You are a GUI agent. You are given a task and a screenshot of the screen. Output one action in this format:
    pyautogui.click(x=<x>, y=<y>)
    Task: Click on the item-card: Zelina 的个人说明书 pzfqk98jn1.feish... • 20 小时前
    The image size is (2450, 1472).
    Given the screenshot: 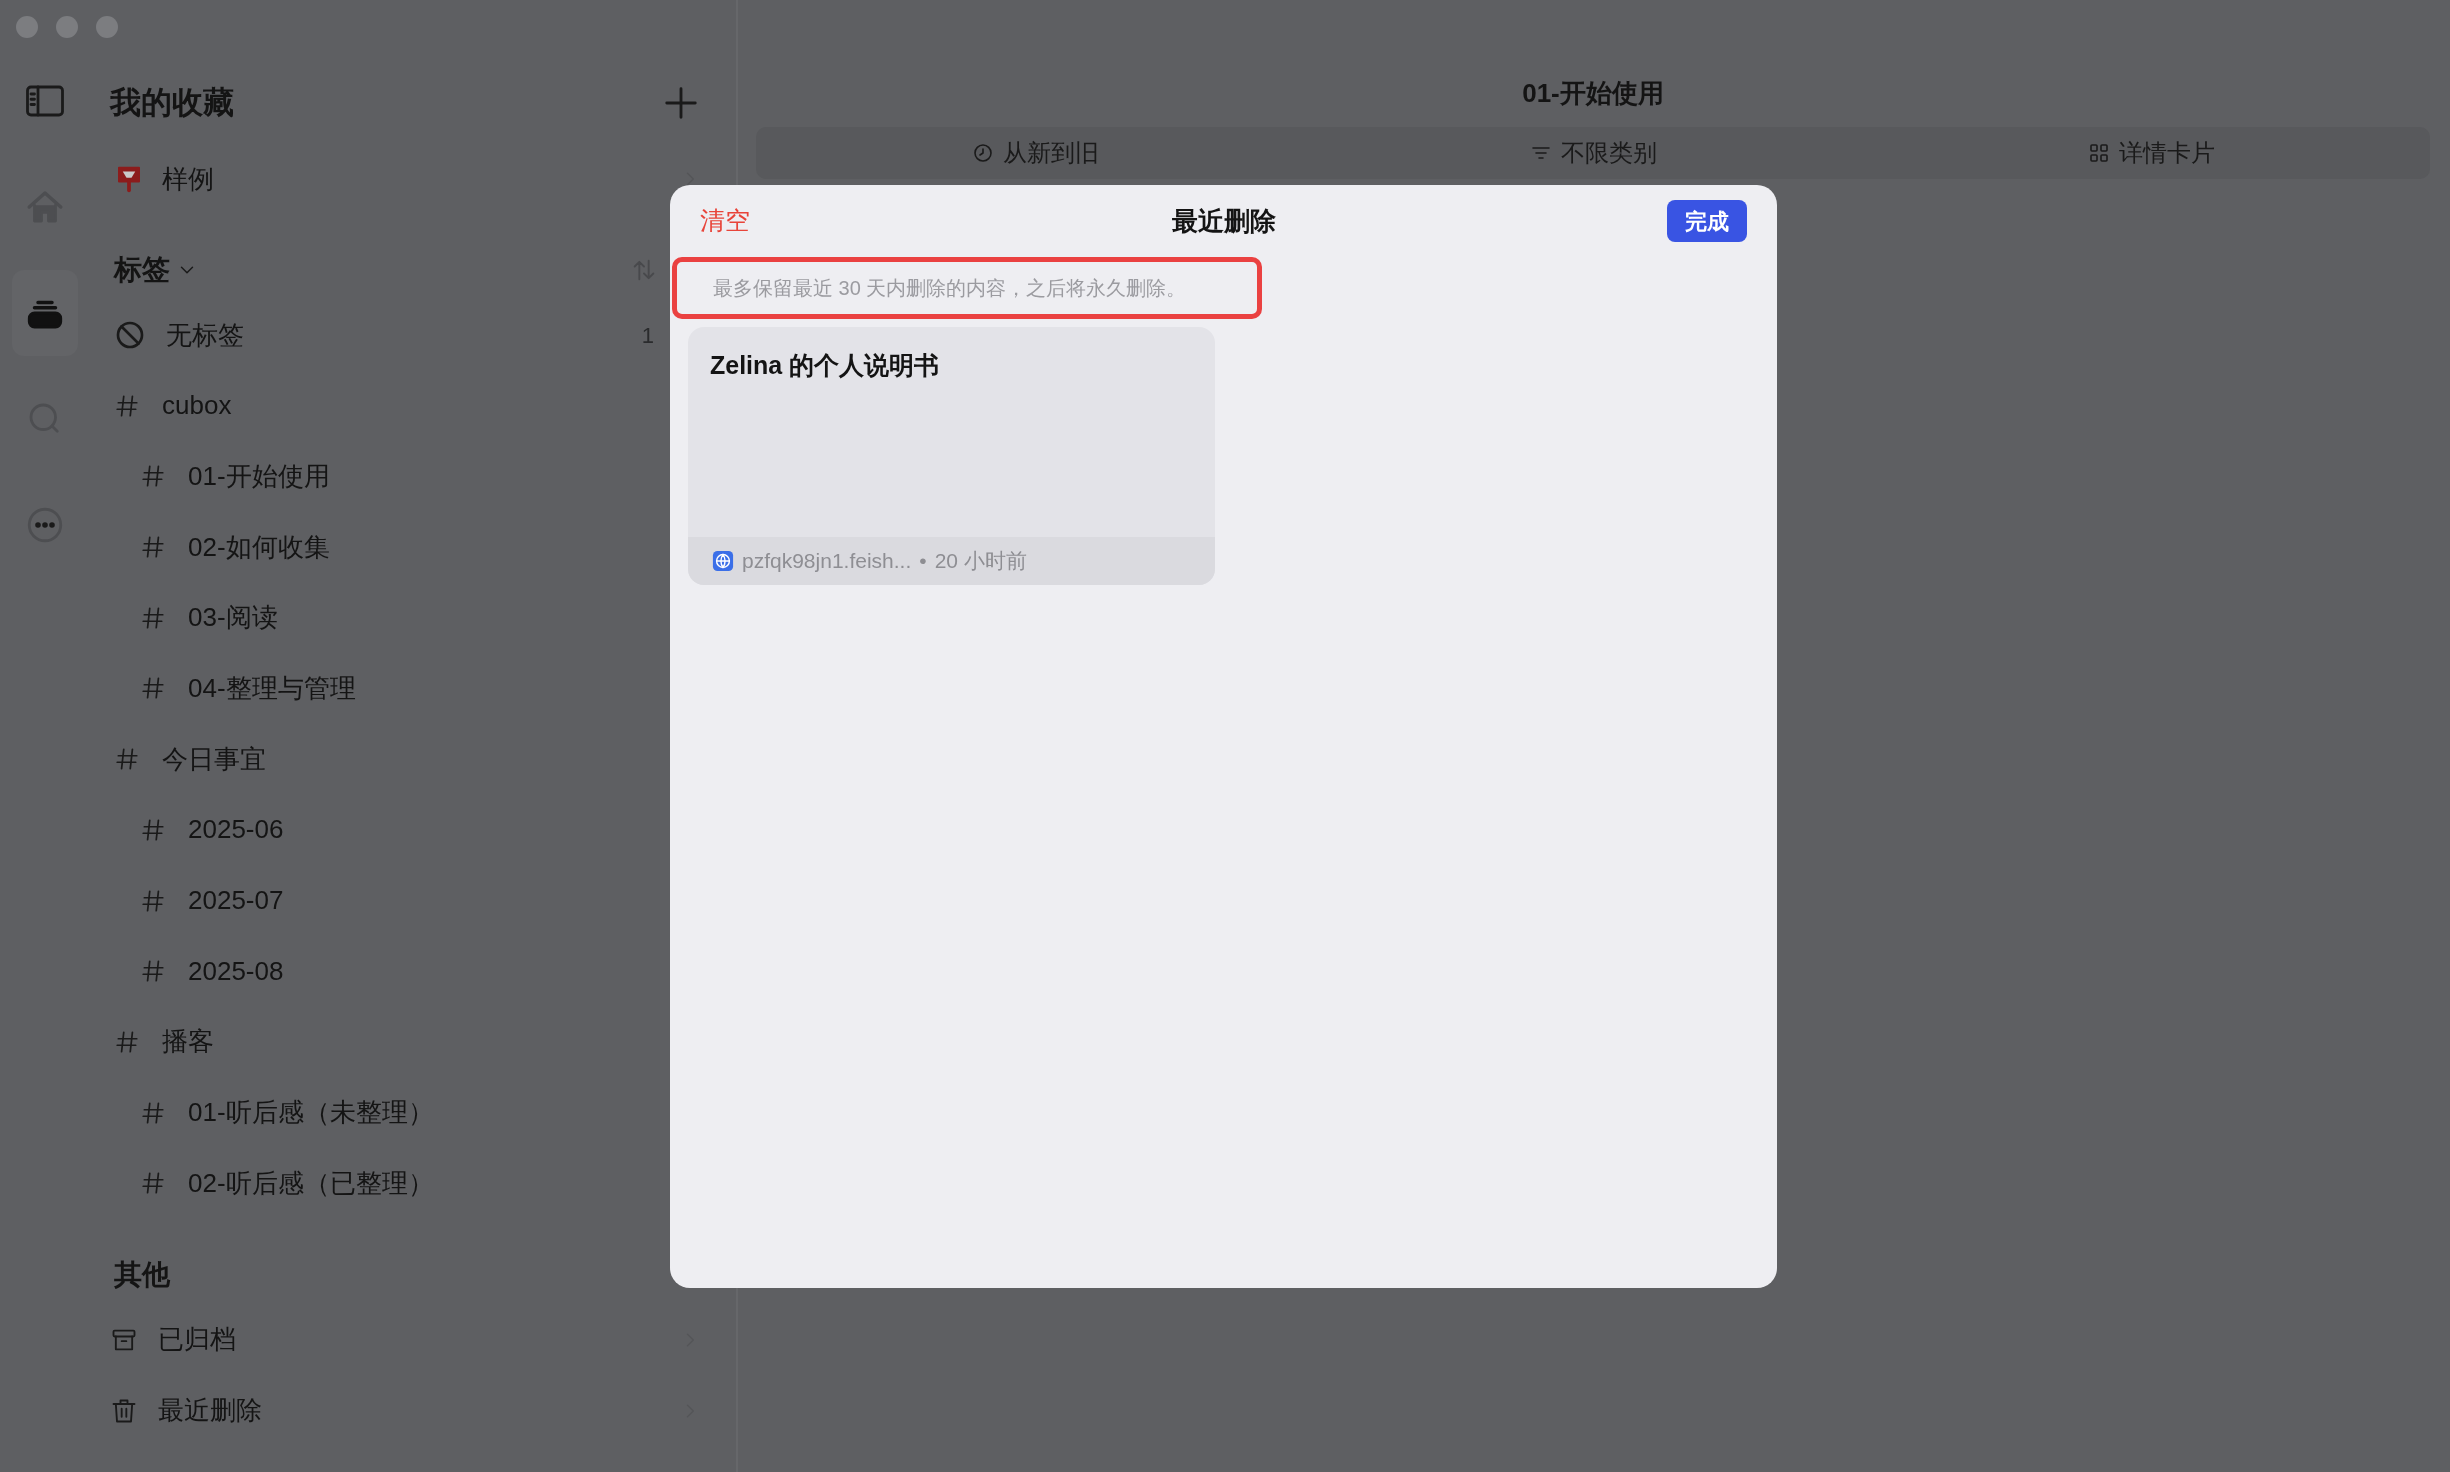 What is the action you would take?
    pyautogui.click(x=951, y=456)
    